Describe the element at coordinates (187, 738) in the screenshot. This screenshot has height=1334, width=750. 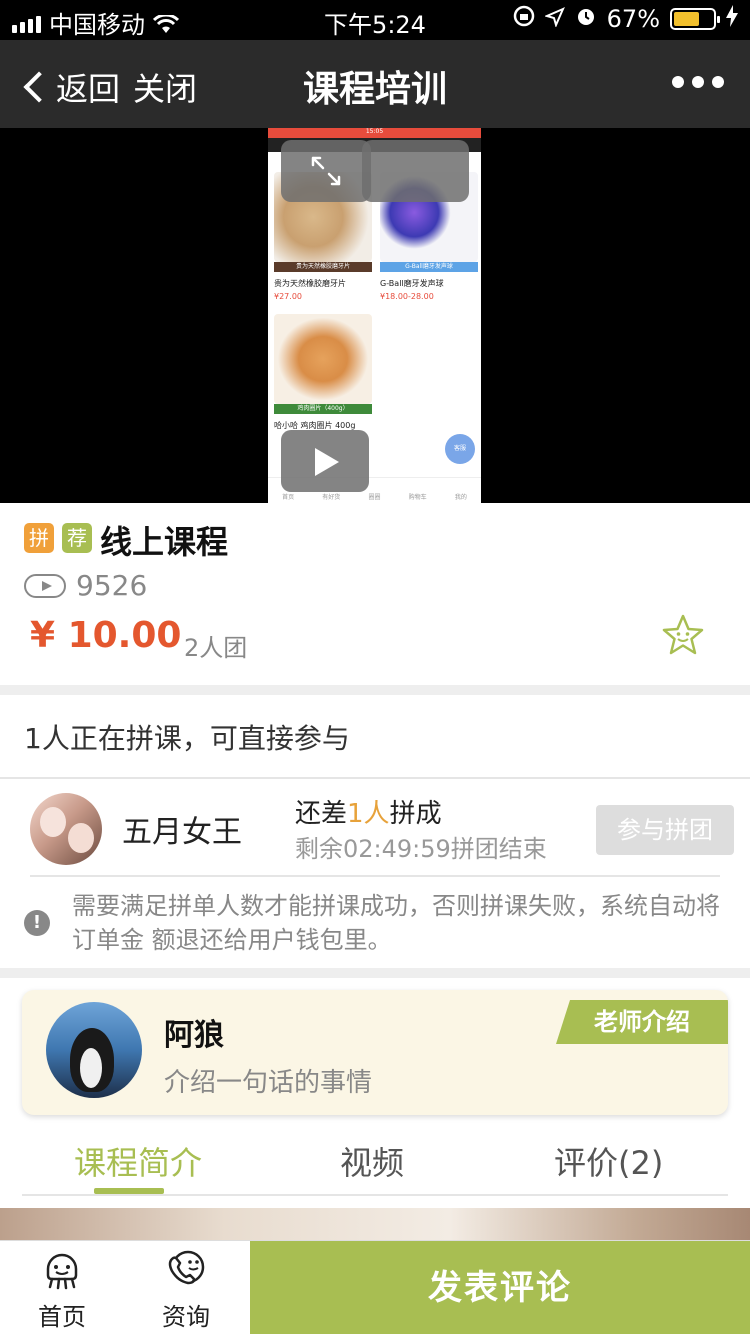
I see `group-buy-header-text: 1人正在拼课，可直接参与` at that location.